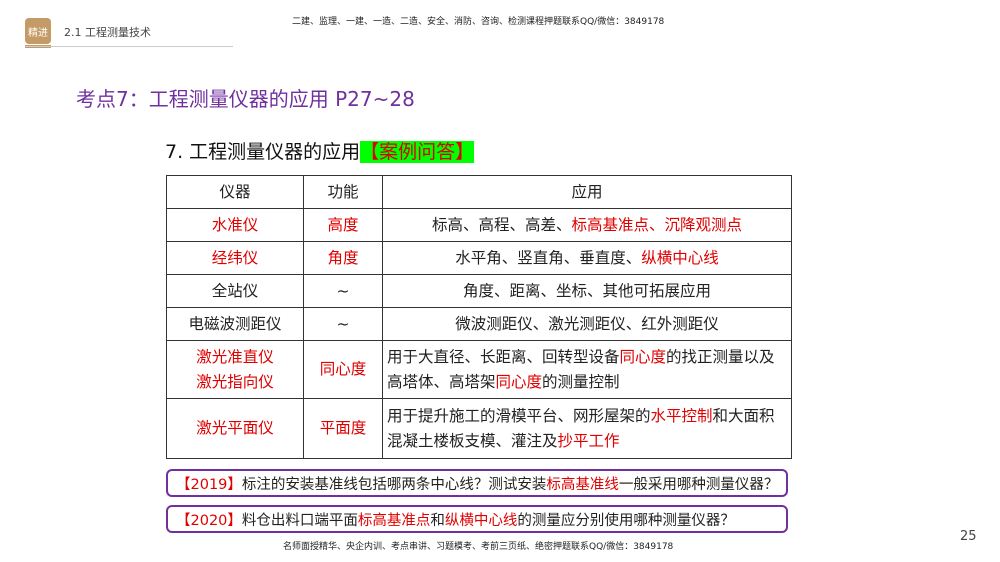 Image resolution: width=1000 pixels, height=562 pixels. I want to click on page-number: 25, so click(968, 536).